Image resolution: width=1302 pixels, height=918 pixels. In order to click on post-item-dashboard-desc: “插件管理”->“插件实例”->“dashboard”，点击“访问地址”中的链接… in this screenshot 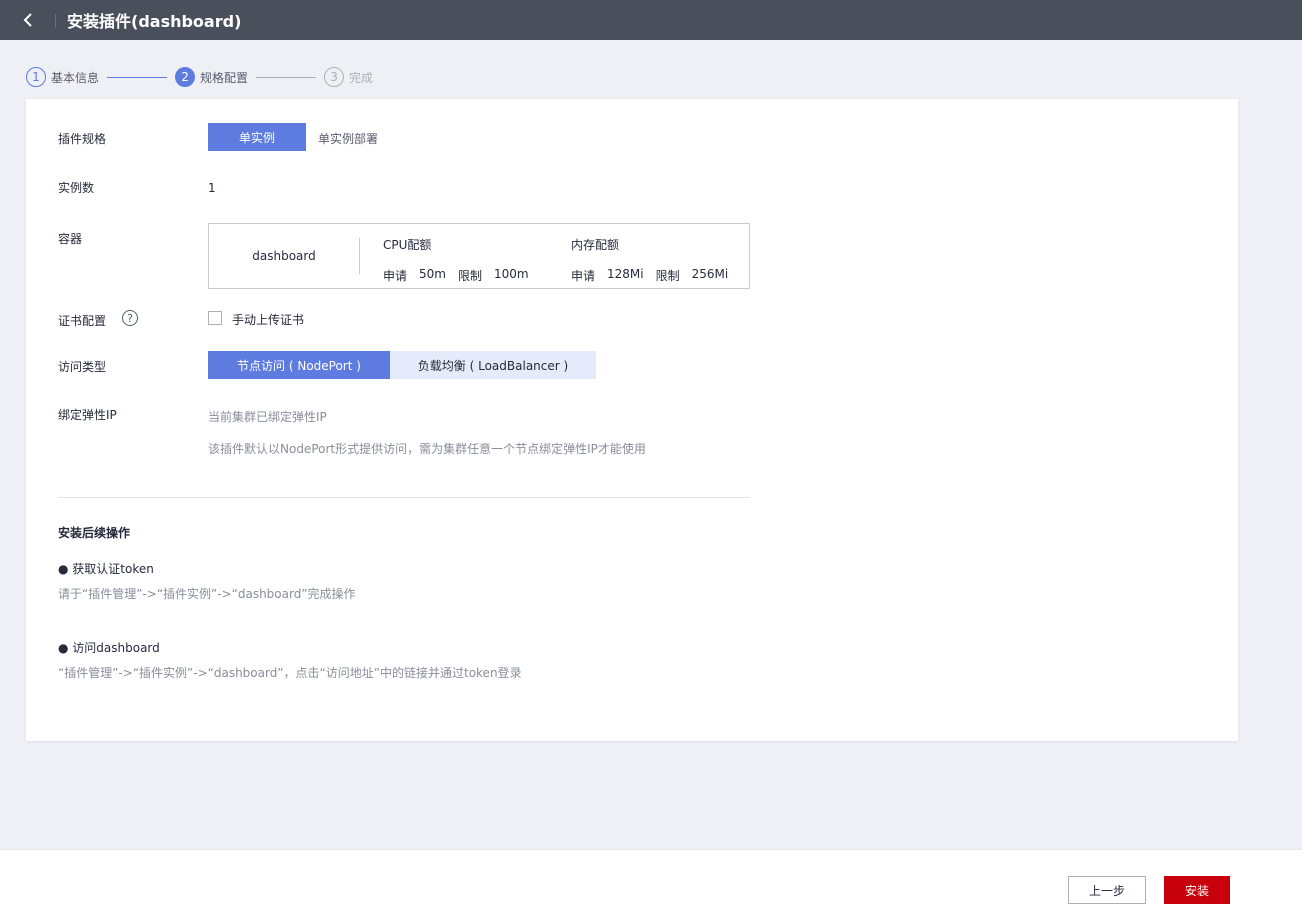, I will do `click(290, 673)`.